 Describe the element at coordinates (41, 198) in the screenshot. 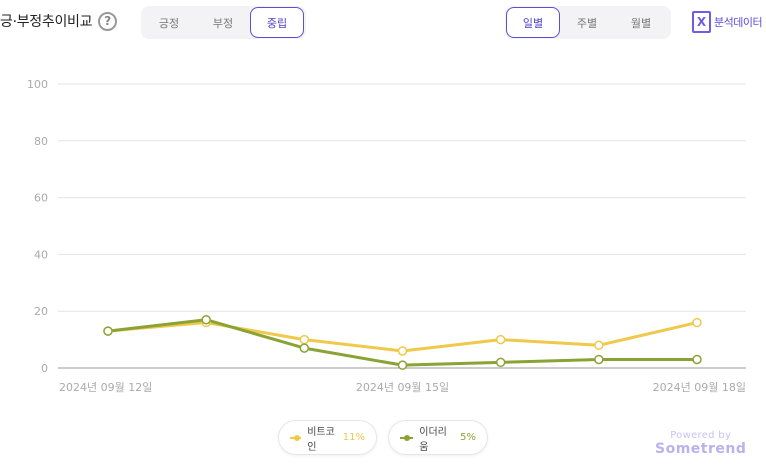

I see `y-tick-label: 60` at that location.